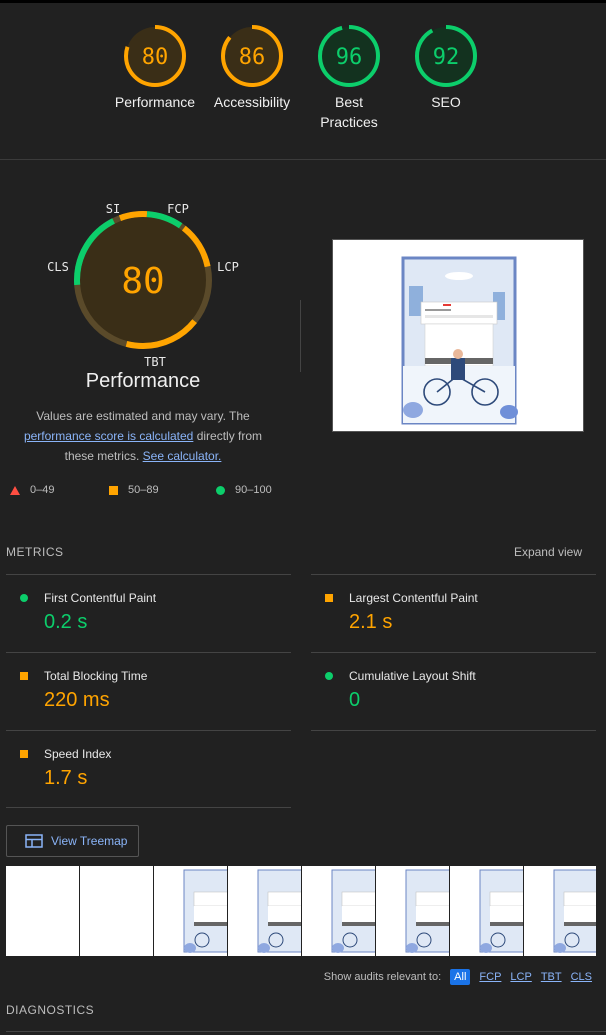 The image size is (606, 1035). I want to click on gauge-label: Best Practices, so click(349, 112).